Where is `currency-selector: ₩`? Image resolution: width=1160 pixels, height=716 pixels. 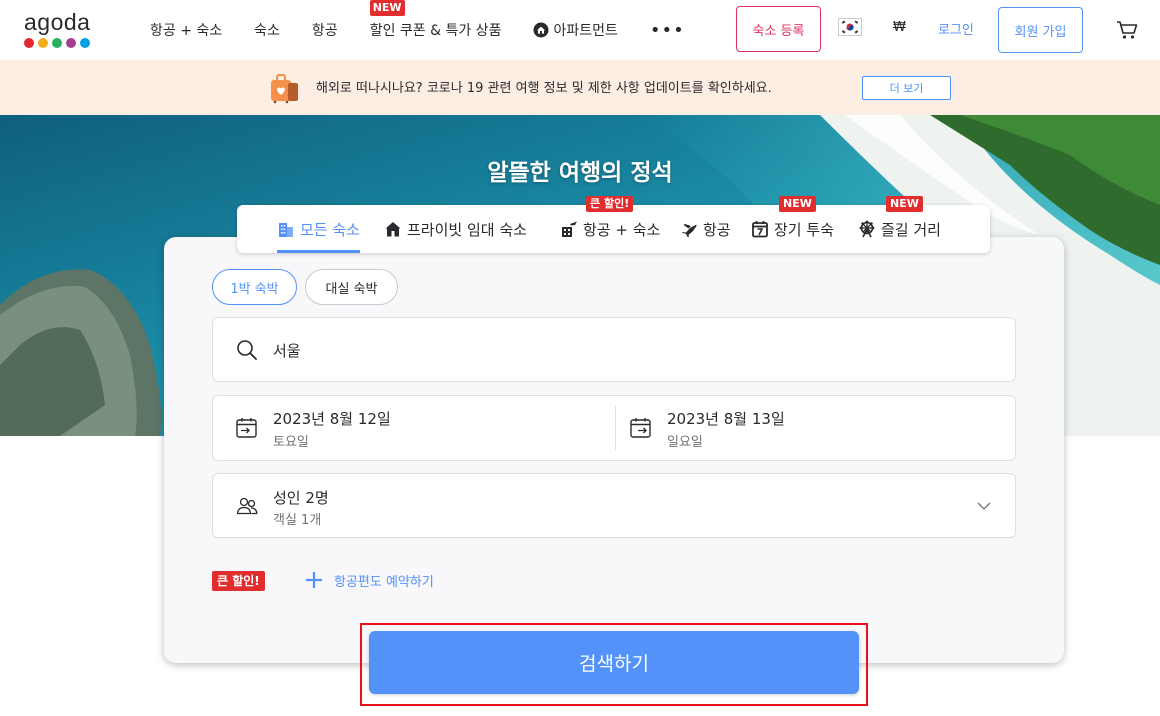
currency-selector: ₩ is located at coordinates (899, 27).